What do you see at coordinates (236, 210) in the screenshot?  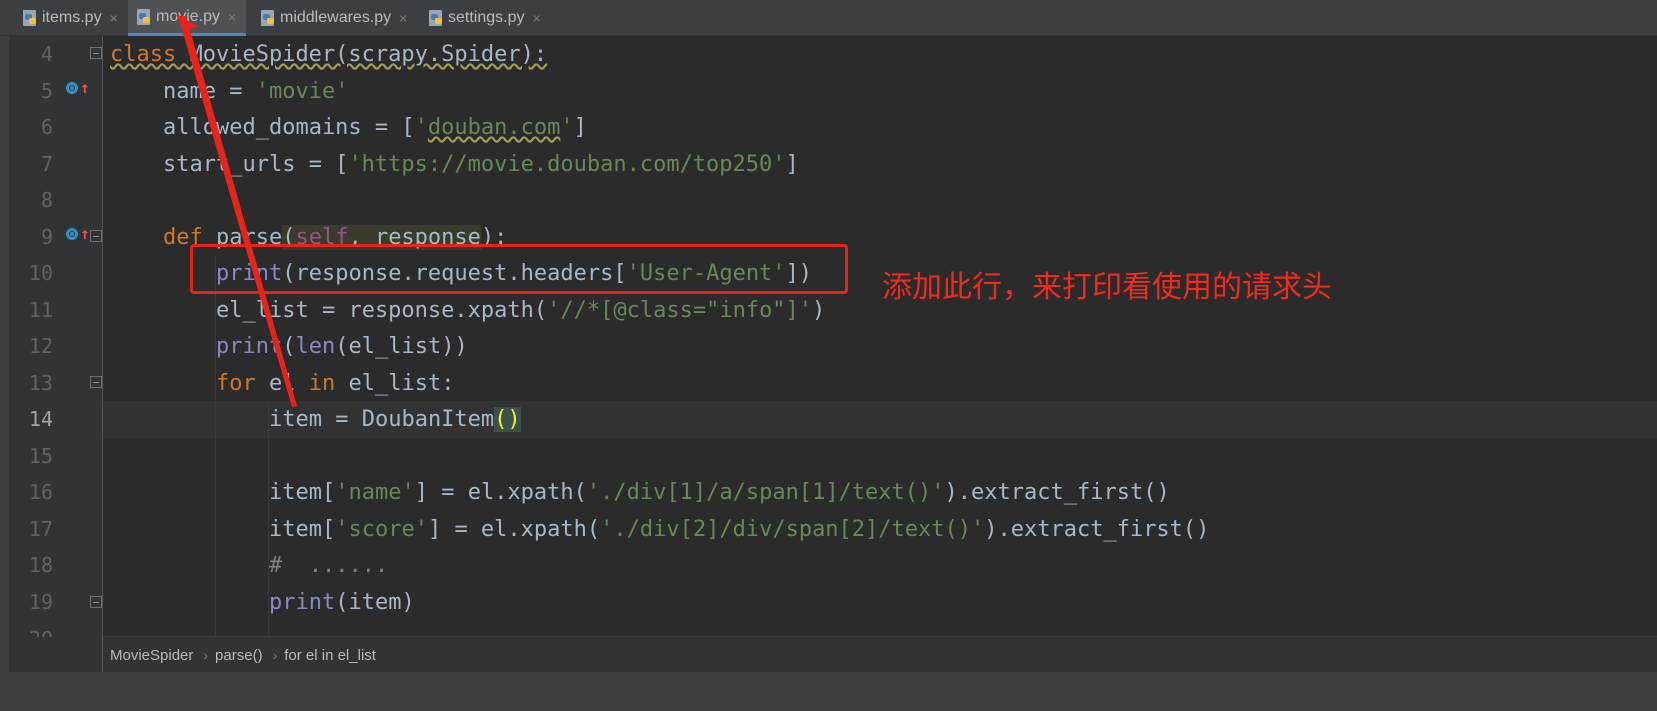 I see `annotation-arrow` at bounding box center [236, 210].